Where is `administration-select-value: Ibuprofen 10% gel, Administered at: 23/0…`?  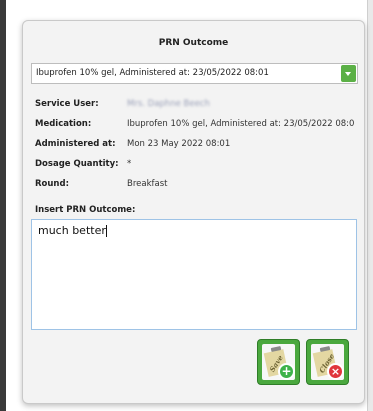 administration-select-value: Ibuprofen 10% gel, Administered at: 23/0… is located at coordinates (152, 73).